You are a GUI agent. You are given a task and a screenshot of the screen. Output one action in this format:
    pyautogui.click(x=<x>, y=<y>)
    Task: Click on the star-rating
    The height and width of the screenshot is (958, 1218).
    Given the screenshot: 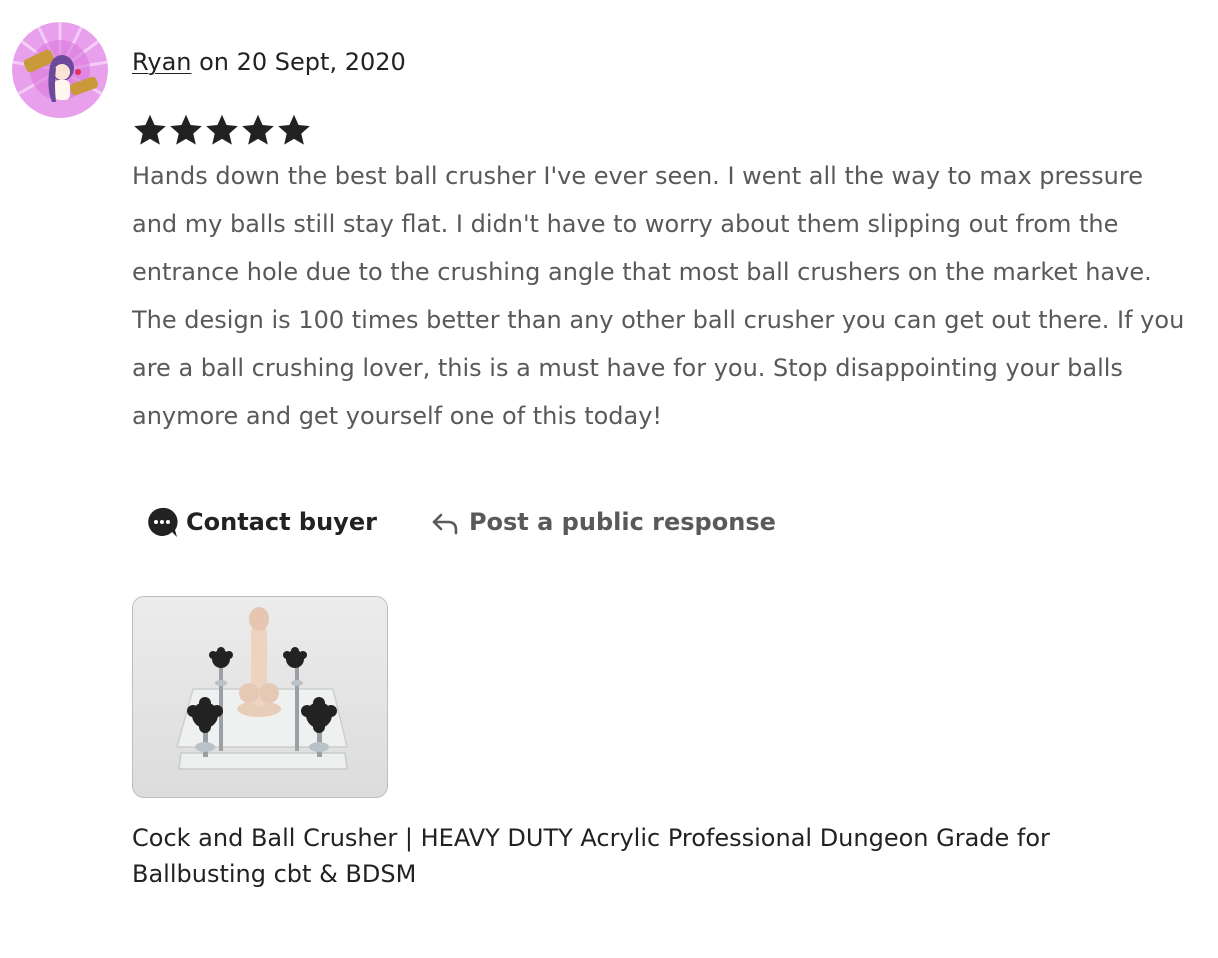 What is the action you would take?
    pyautogui.click(x=222, y=130)
    